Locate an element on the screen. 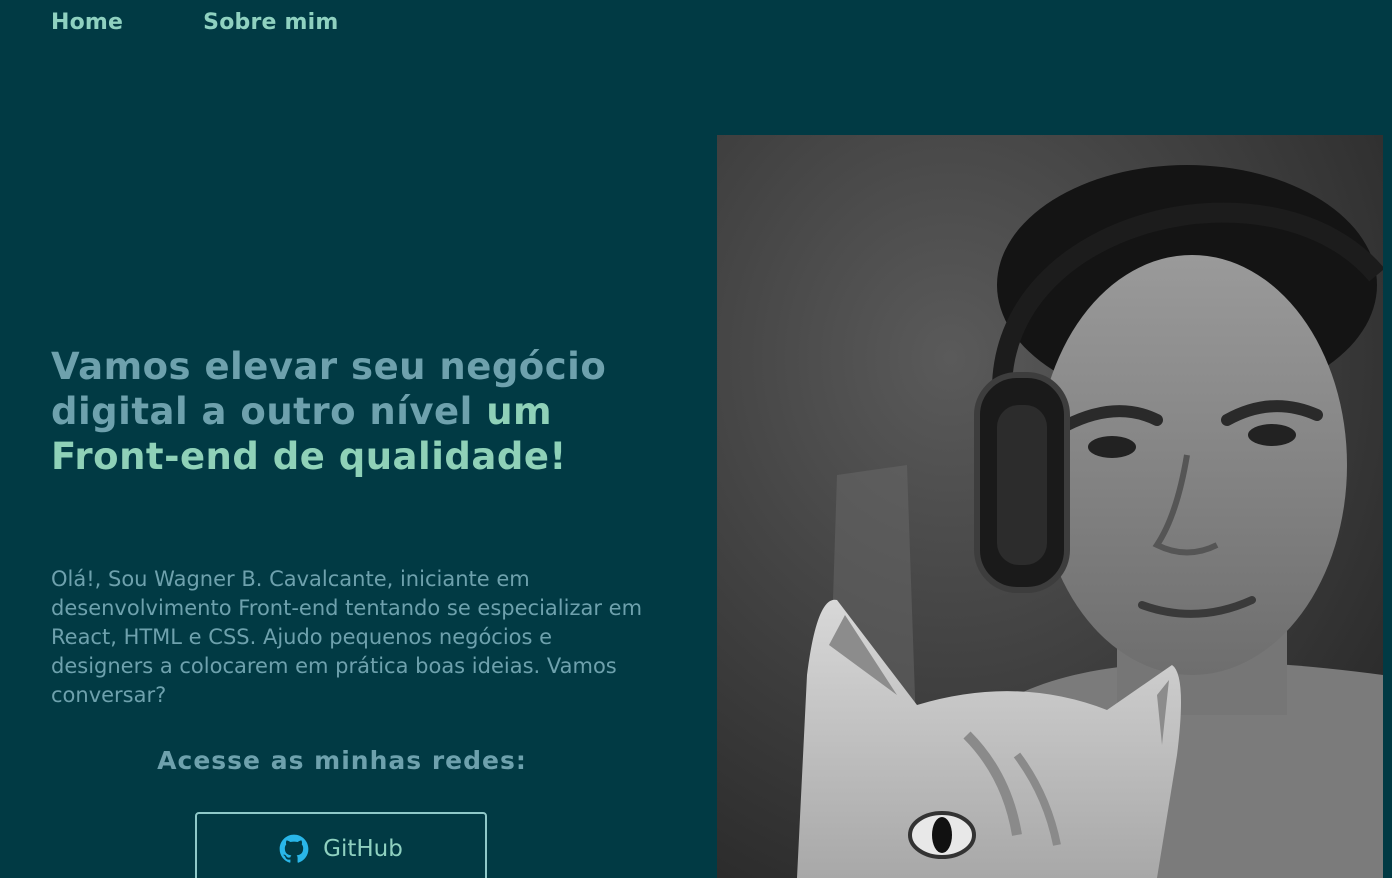 The width and height of the screenshot is (1392, 878). github-button-label: GitHub is located at coordinates (363, 849).